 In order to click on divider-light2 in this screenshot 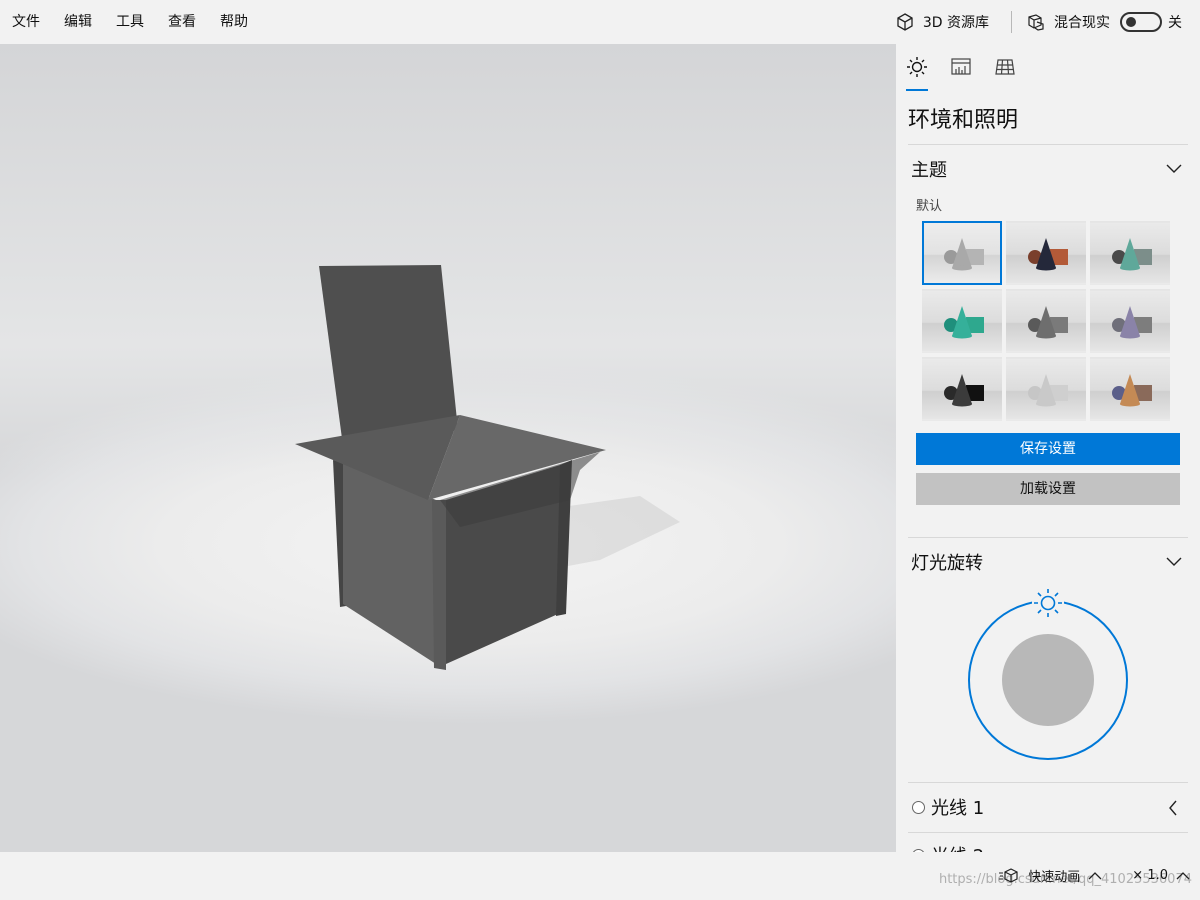, I will do `click(1048, 832)`.